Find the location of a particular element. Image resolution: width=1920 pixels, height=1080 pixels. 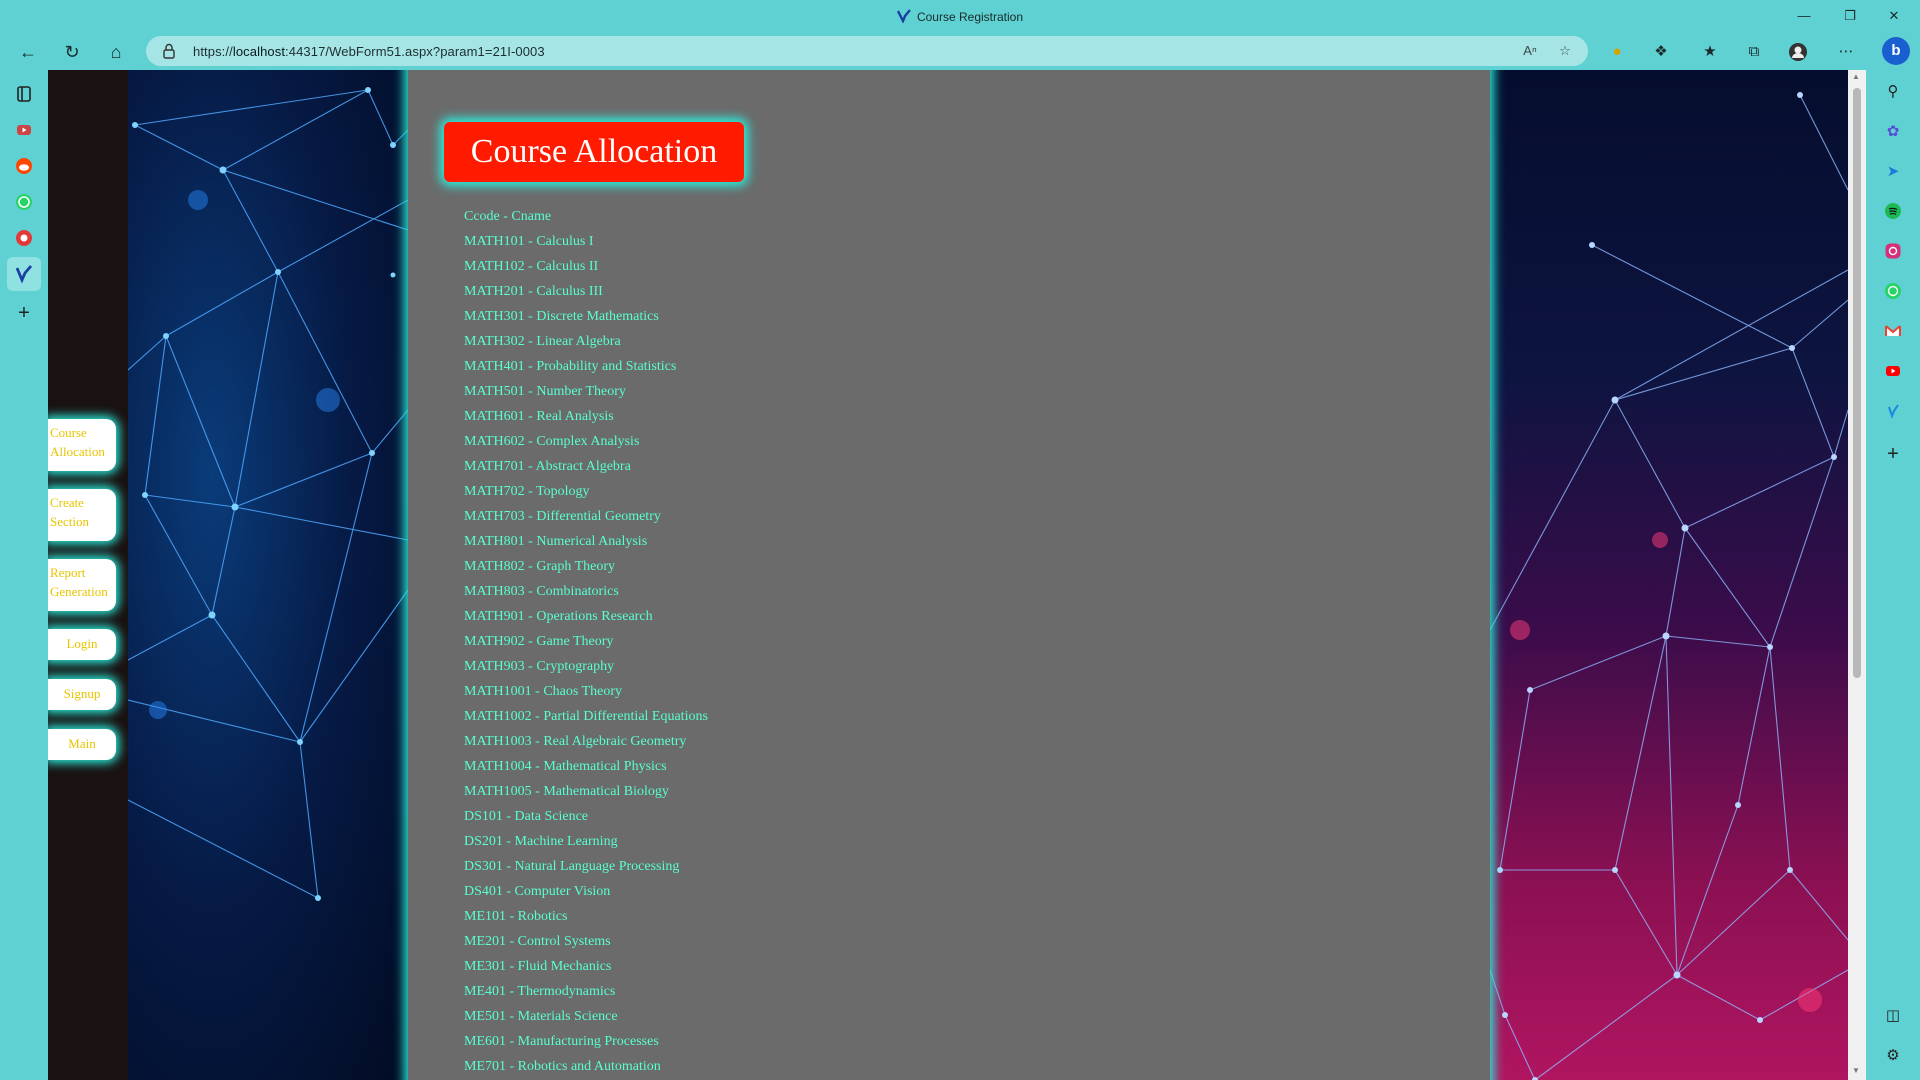

course-item: MATH101 - Calculus I is located at coordinates (586, 241).